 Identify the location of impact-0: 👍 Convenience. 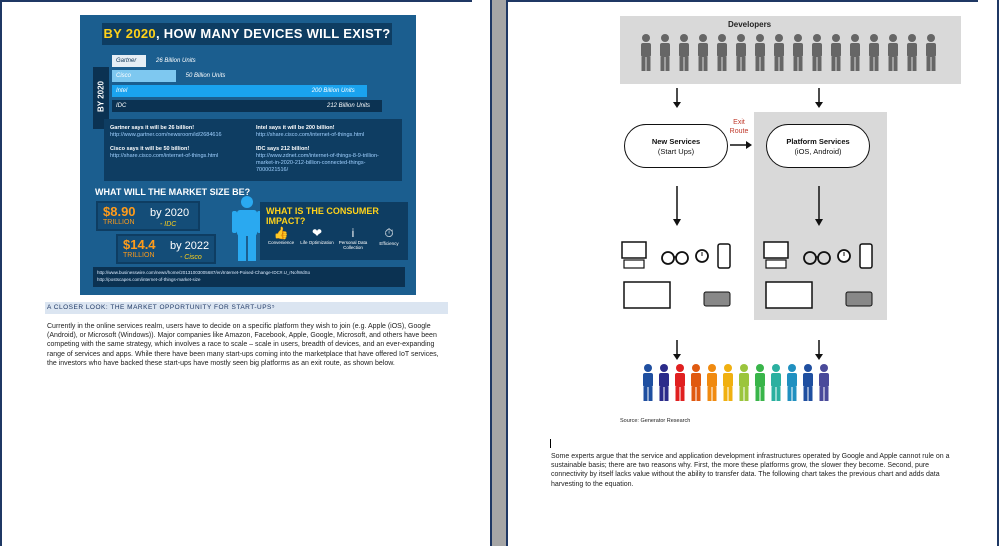
(281, 235).